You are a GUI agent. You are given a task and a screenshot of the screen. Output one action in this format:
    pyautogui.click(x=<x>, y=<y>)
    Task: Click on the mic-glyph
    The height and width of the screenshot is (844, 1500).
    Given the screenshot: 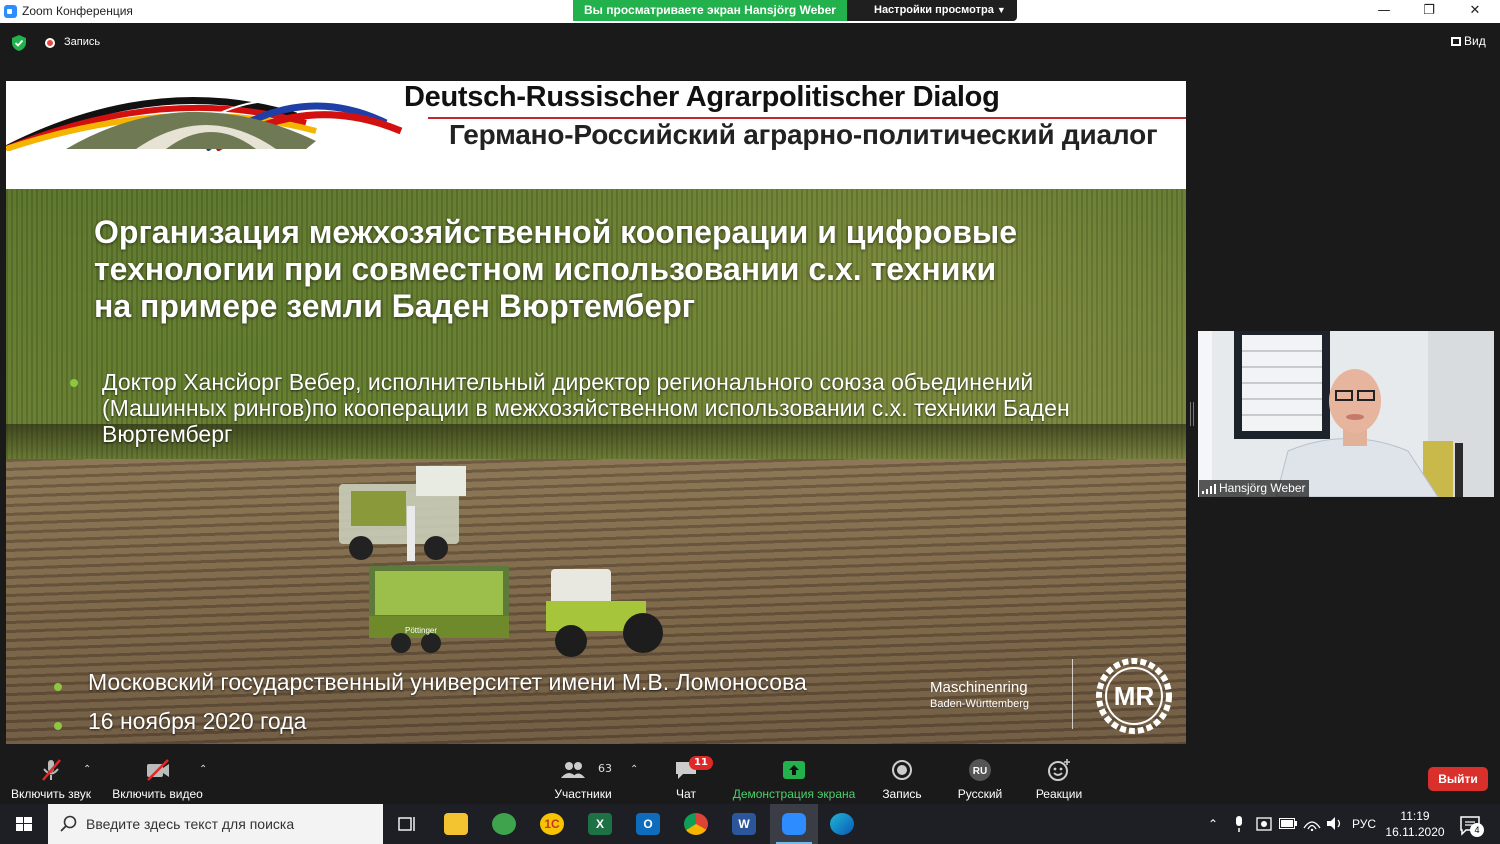 What is the action you would take?
    pyautogui.click(x=1239, y=824)
    